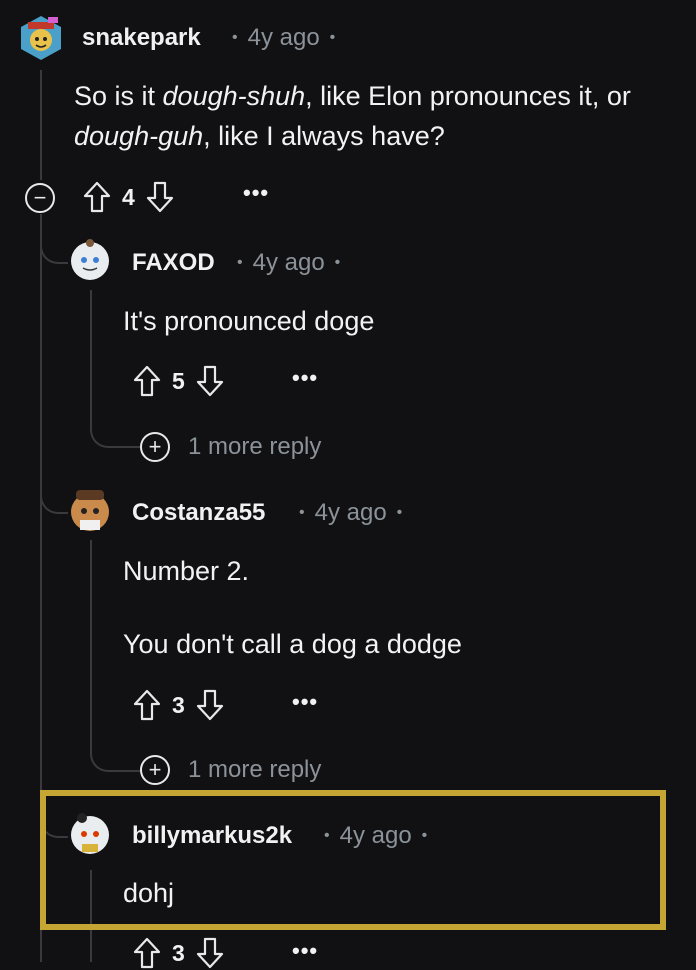  I want to click on comment-author: FAXOD, so click(173, 263).